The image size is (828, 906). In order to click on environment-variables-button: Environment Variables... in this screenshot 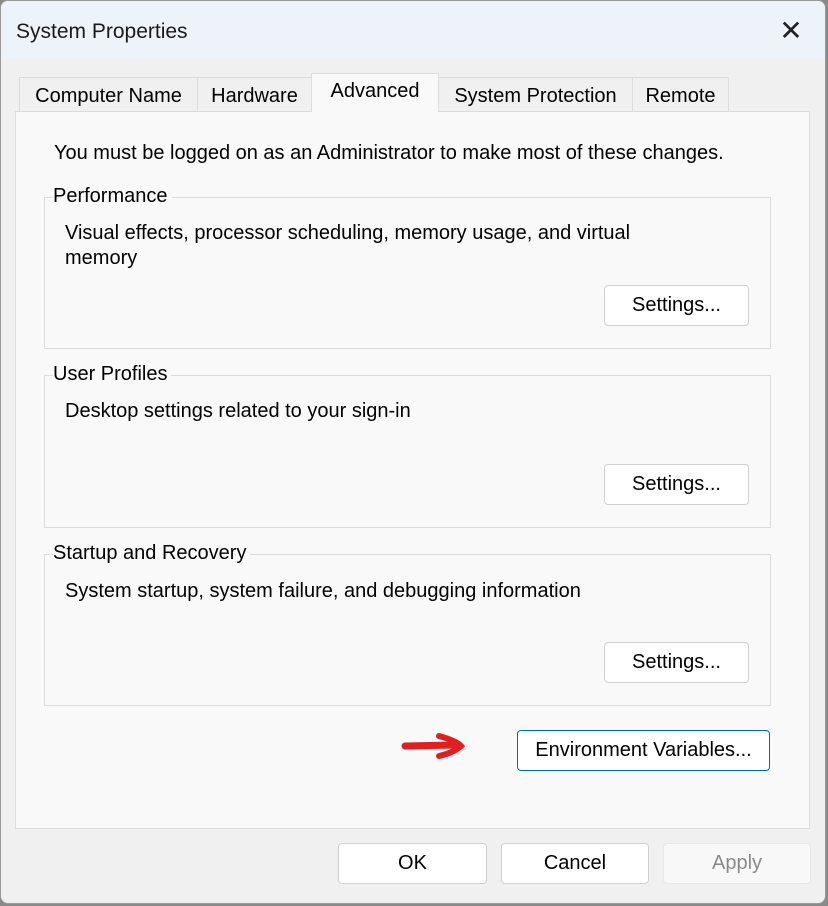, I will do `click(643, 750)`.